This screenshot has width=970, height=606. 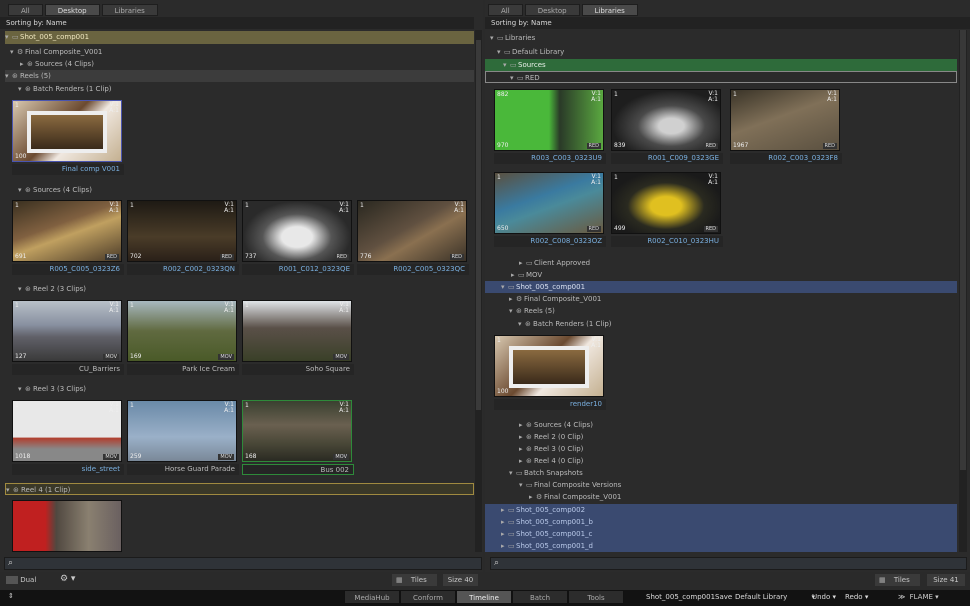 I want to click on clip-name: Final comp V001, so click(x=68, y=169).